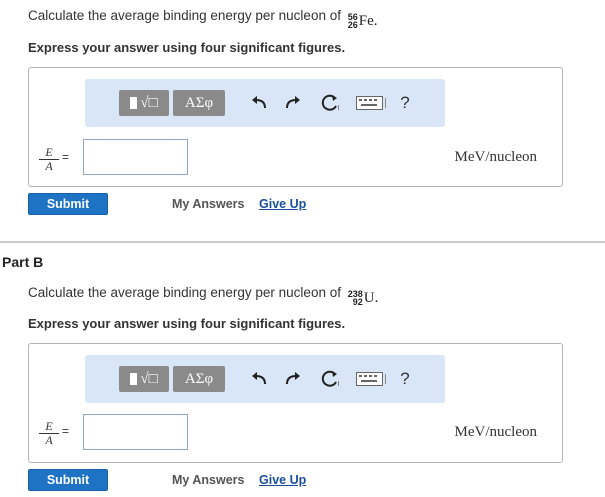 The width and height of the screenshot is (605, 497). What do you see at coordinates (49, 440) in the screenshot?
I see `part-b-denominator: A` at bounding box center [49, 440].